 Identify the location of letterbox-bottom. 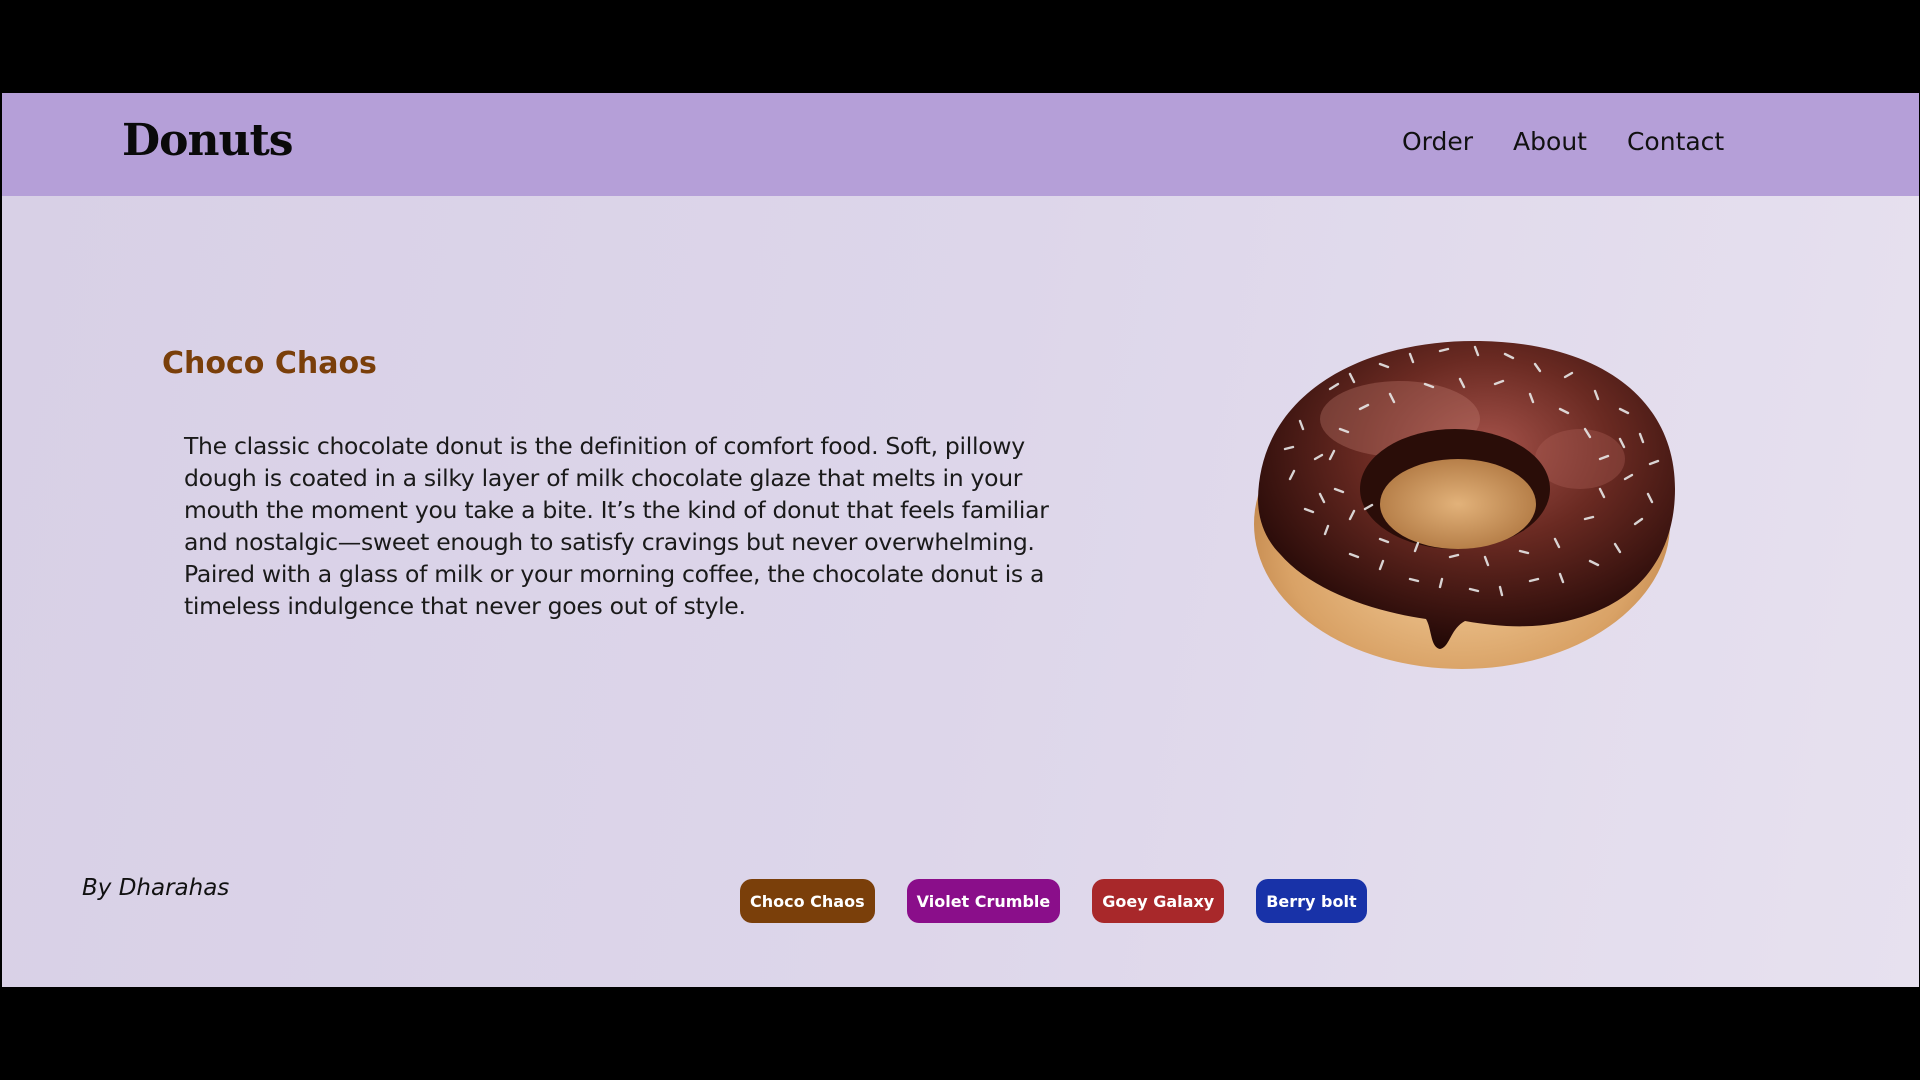
(960, 1033).